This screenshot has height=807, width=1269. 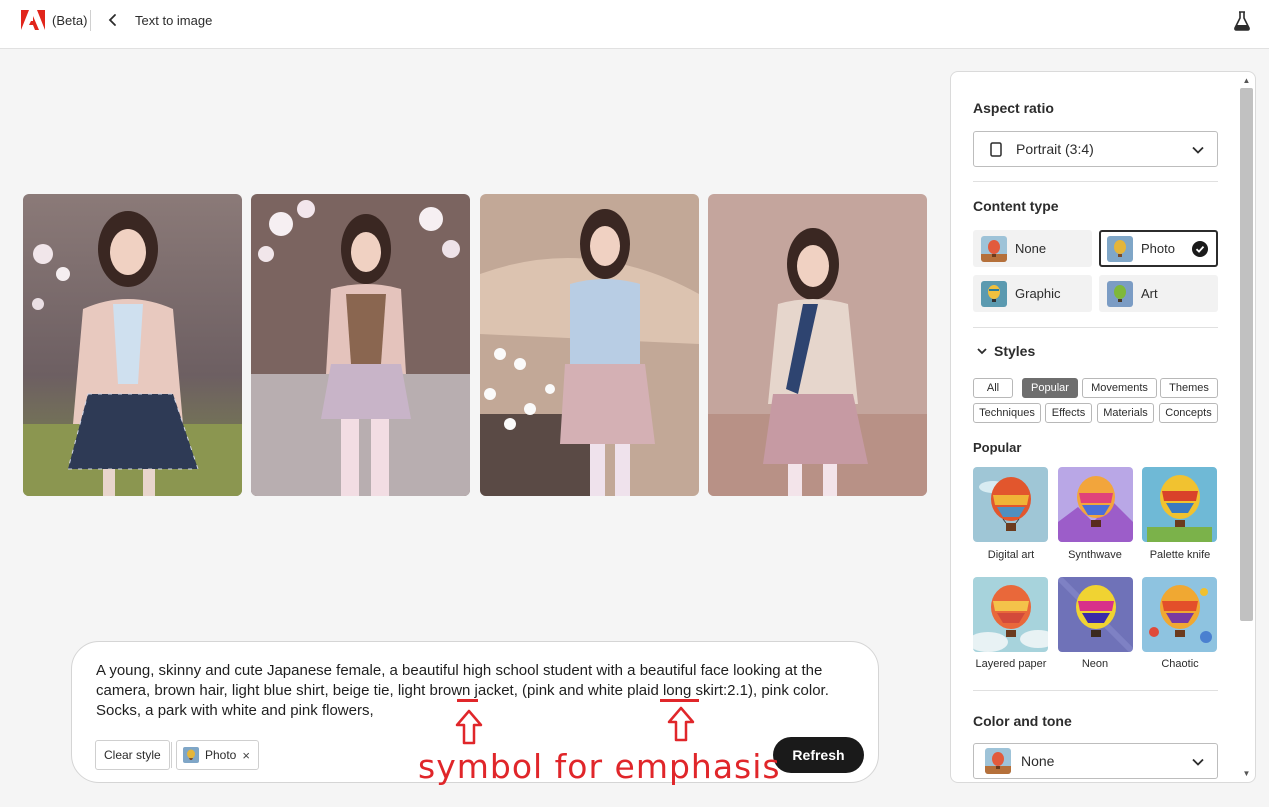 What do you see at coordinates (174, 20) in the screenshot?
I see `page-title: Text to image` at bounding box center [174, 20].